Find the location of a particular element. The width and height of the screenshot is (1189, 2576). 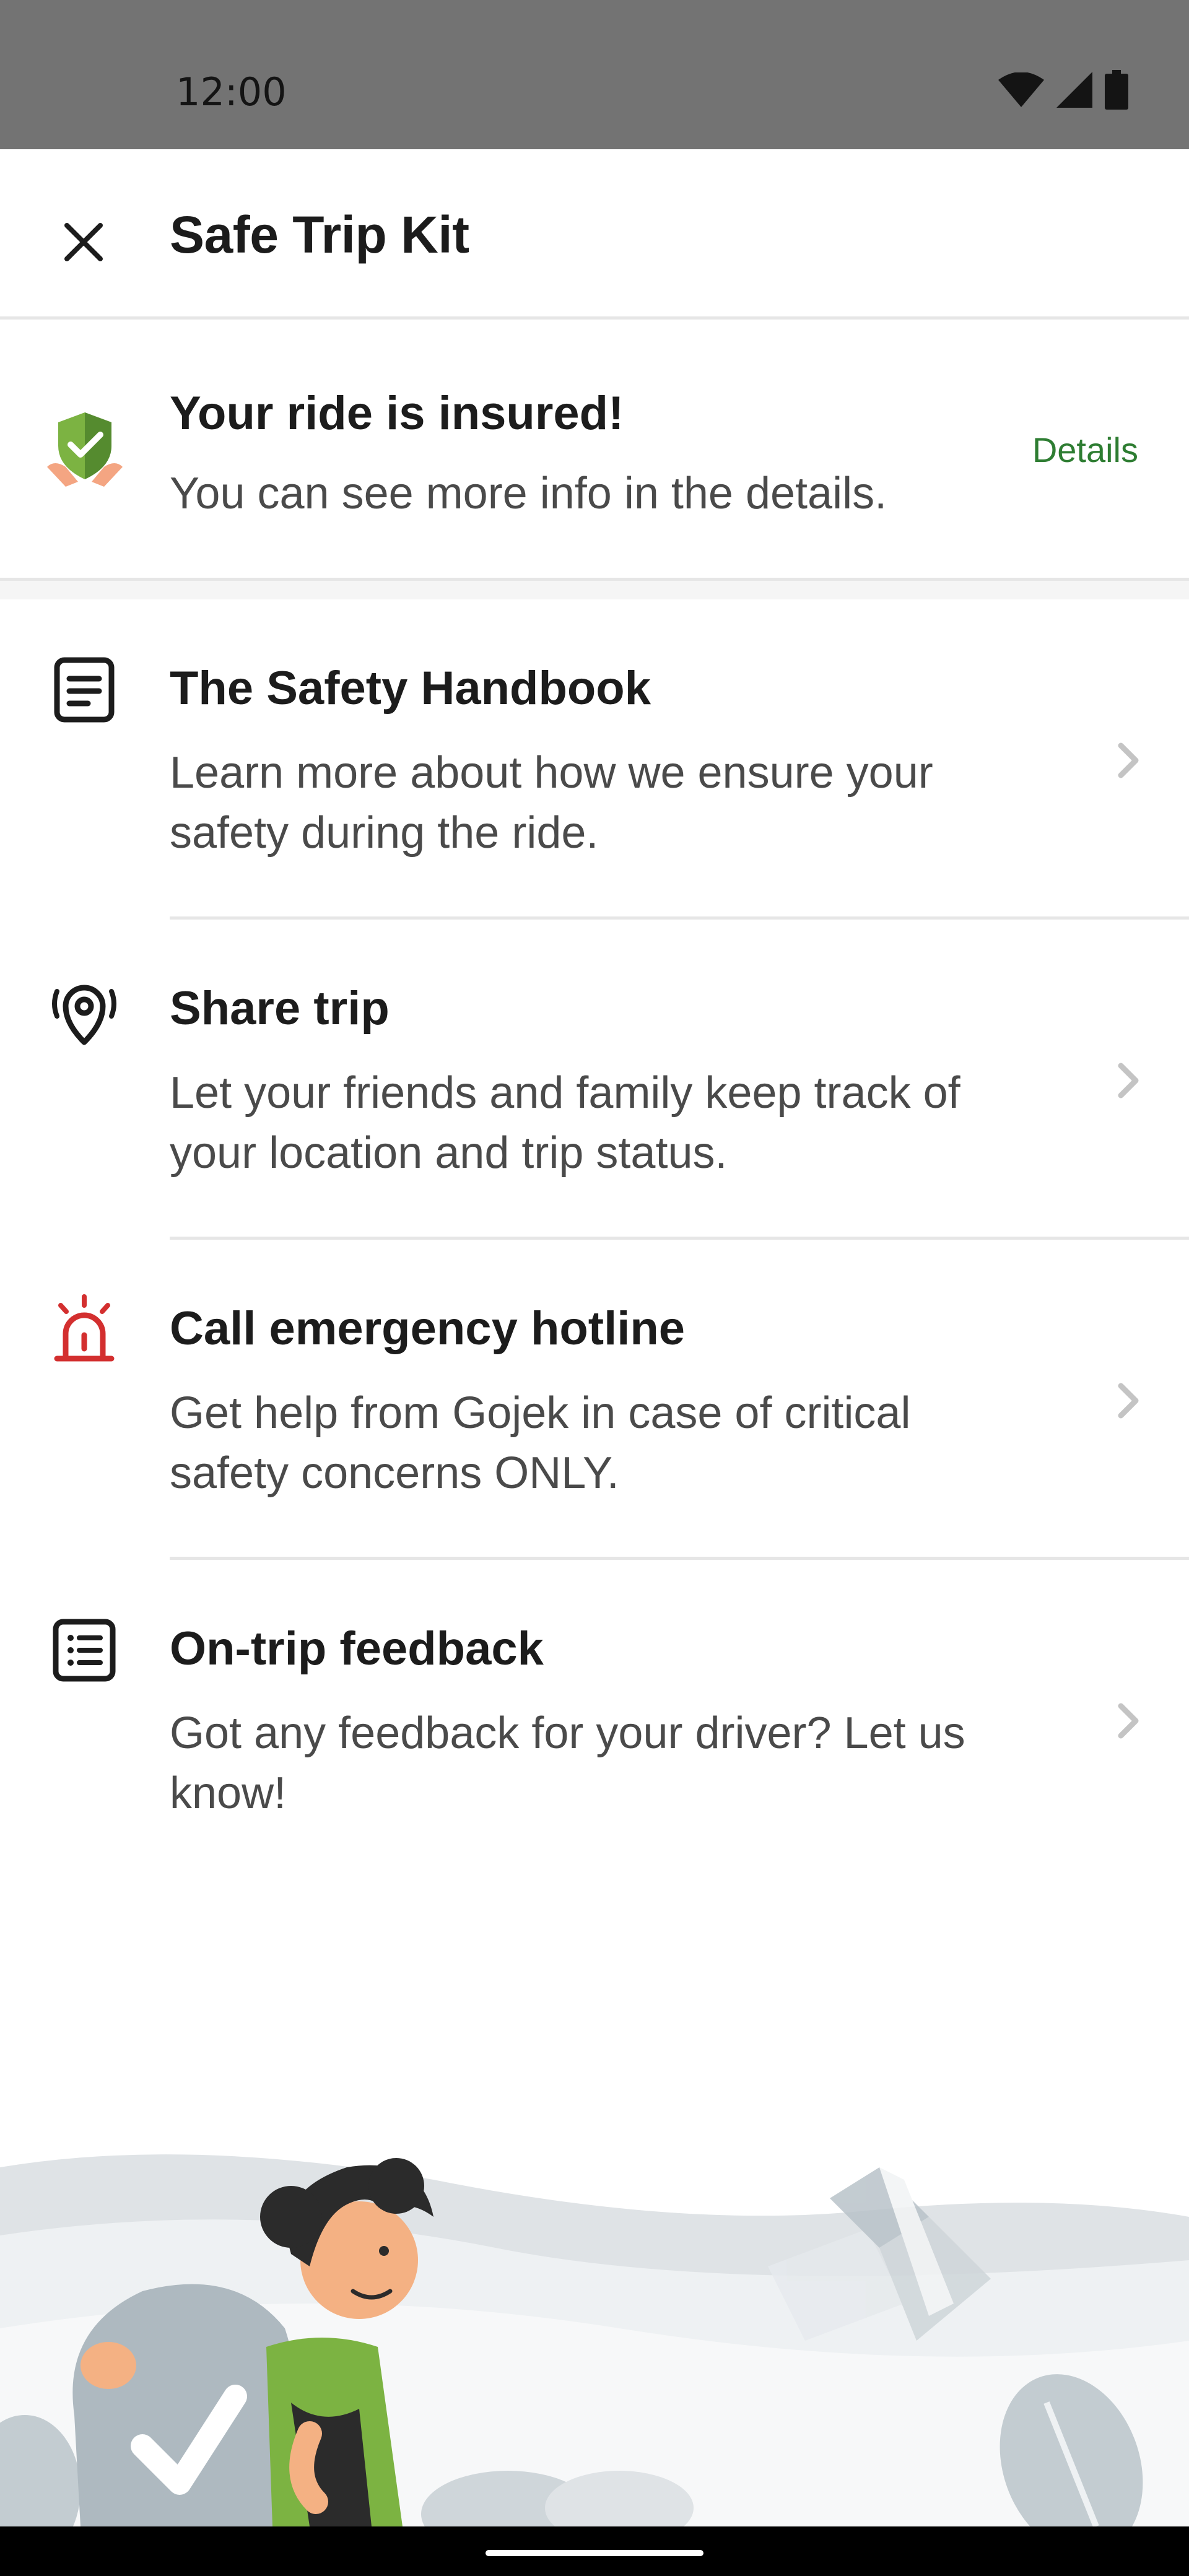

close-button is located at coordinates (84, 242).